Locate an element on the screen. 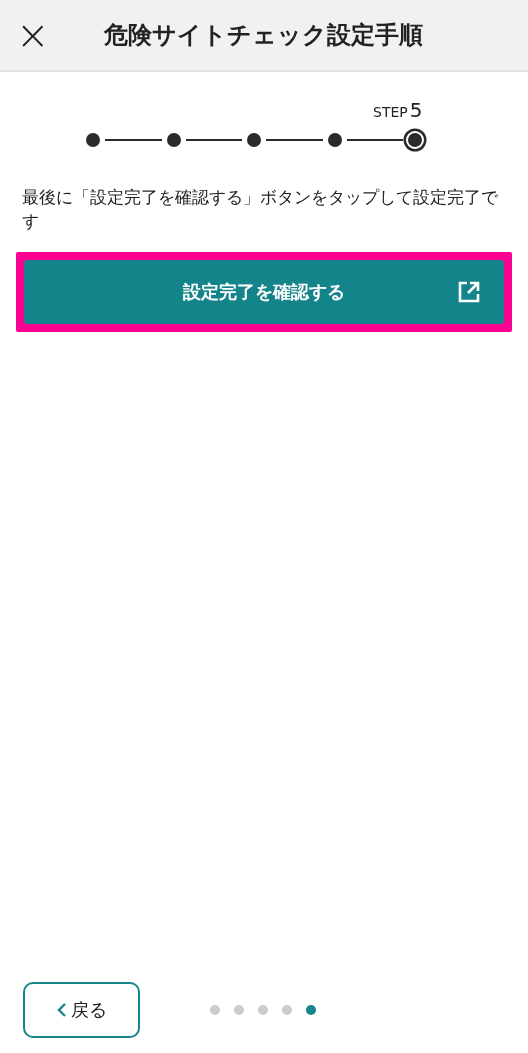 Image resolution: width=528 pixels, height=1053 pixels. external-link-icon is located at coordinates (469, 292).